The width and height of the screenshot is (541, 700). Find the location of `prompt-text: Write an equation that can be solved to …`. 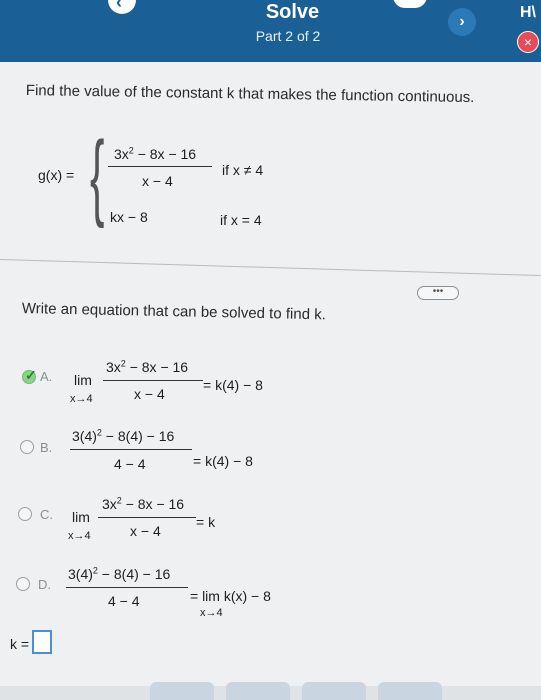

prompt-text: Write an equation that can be solved to … is located at coordinates (174, 312).